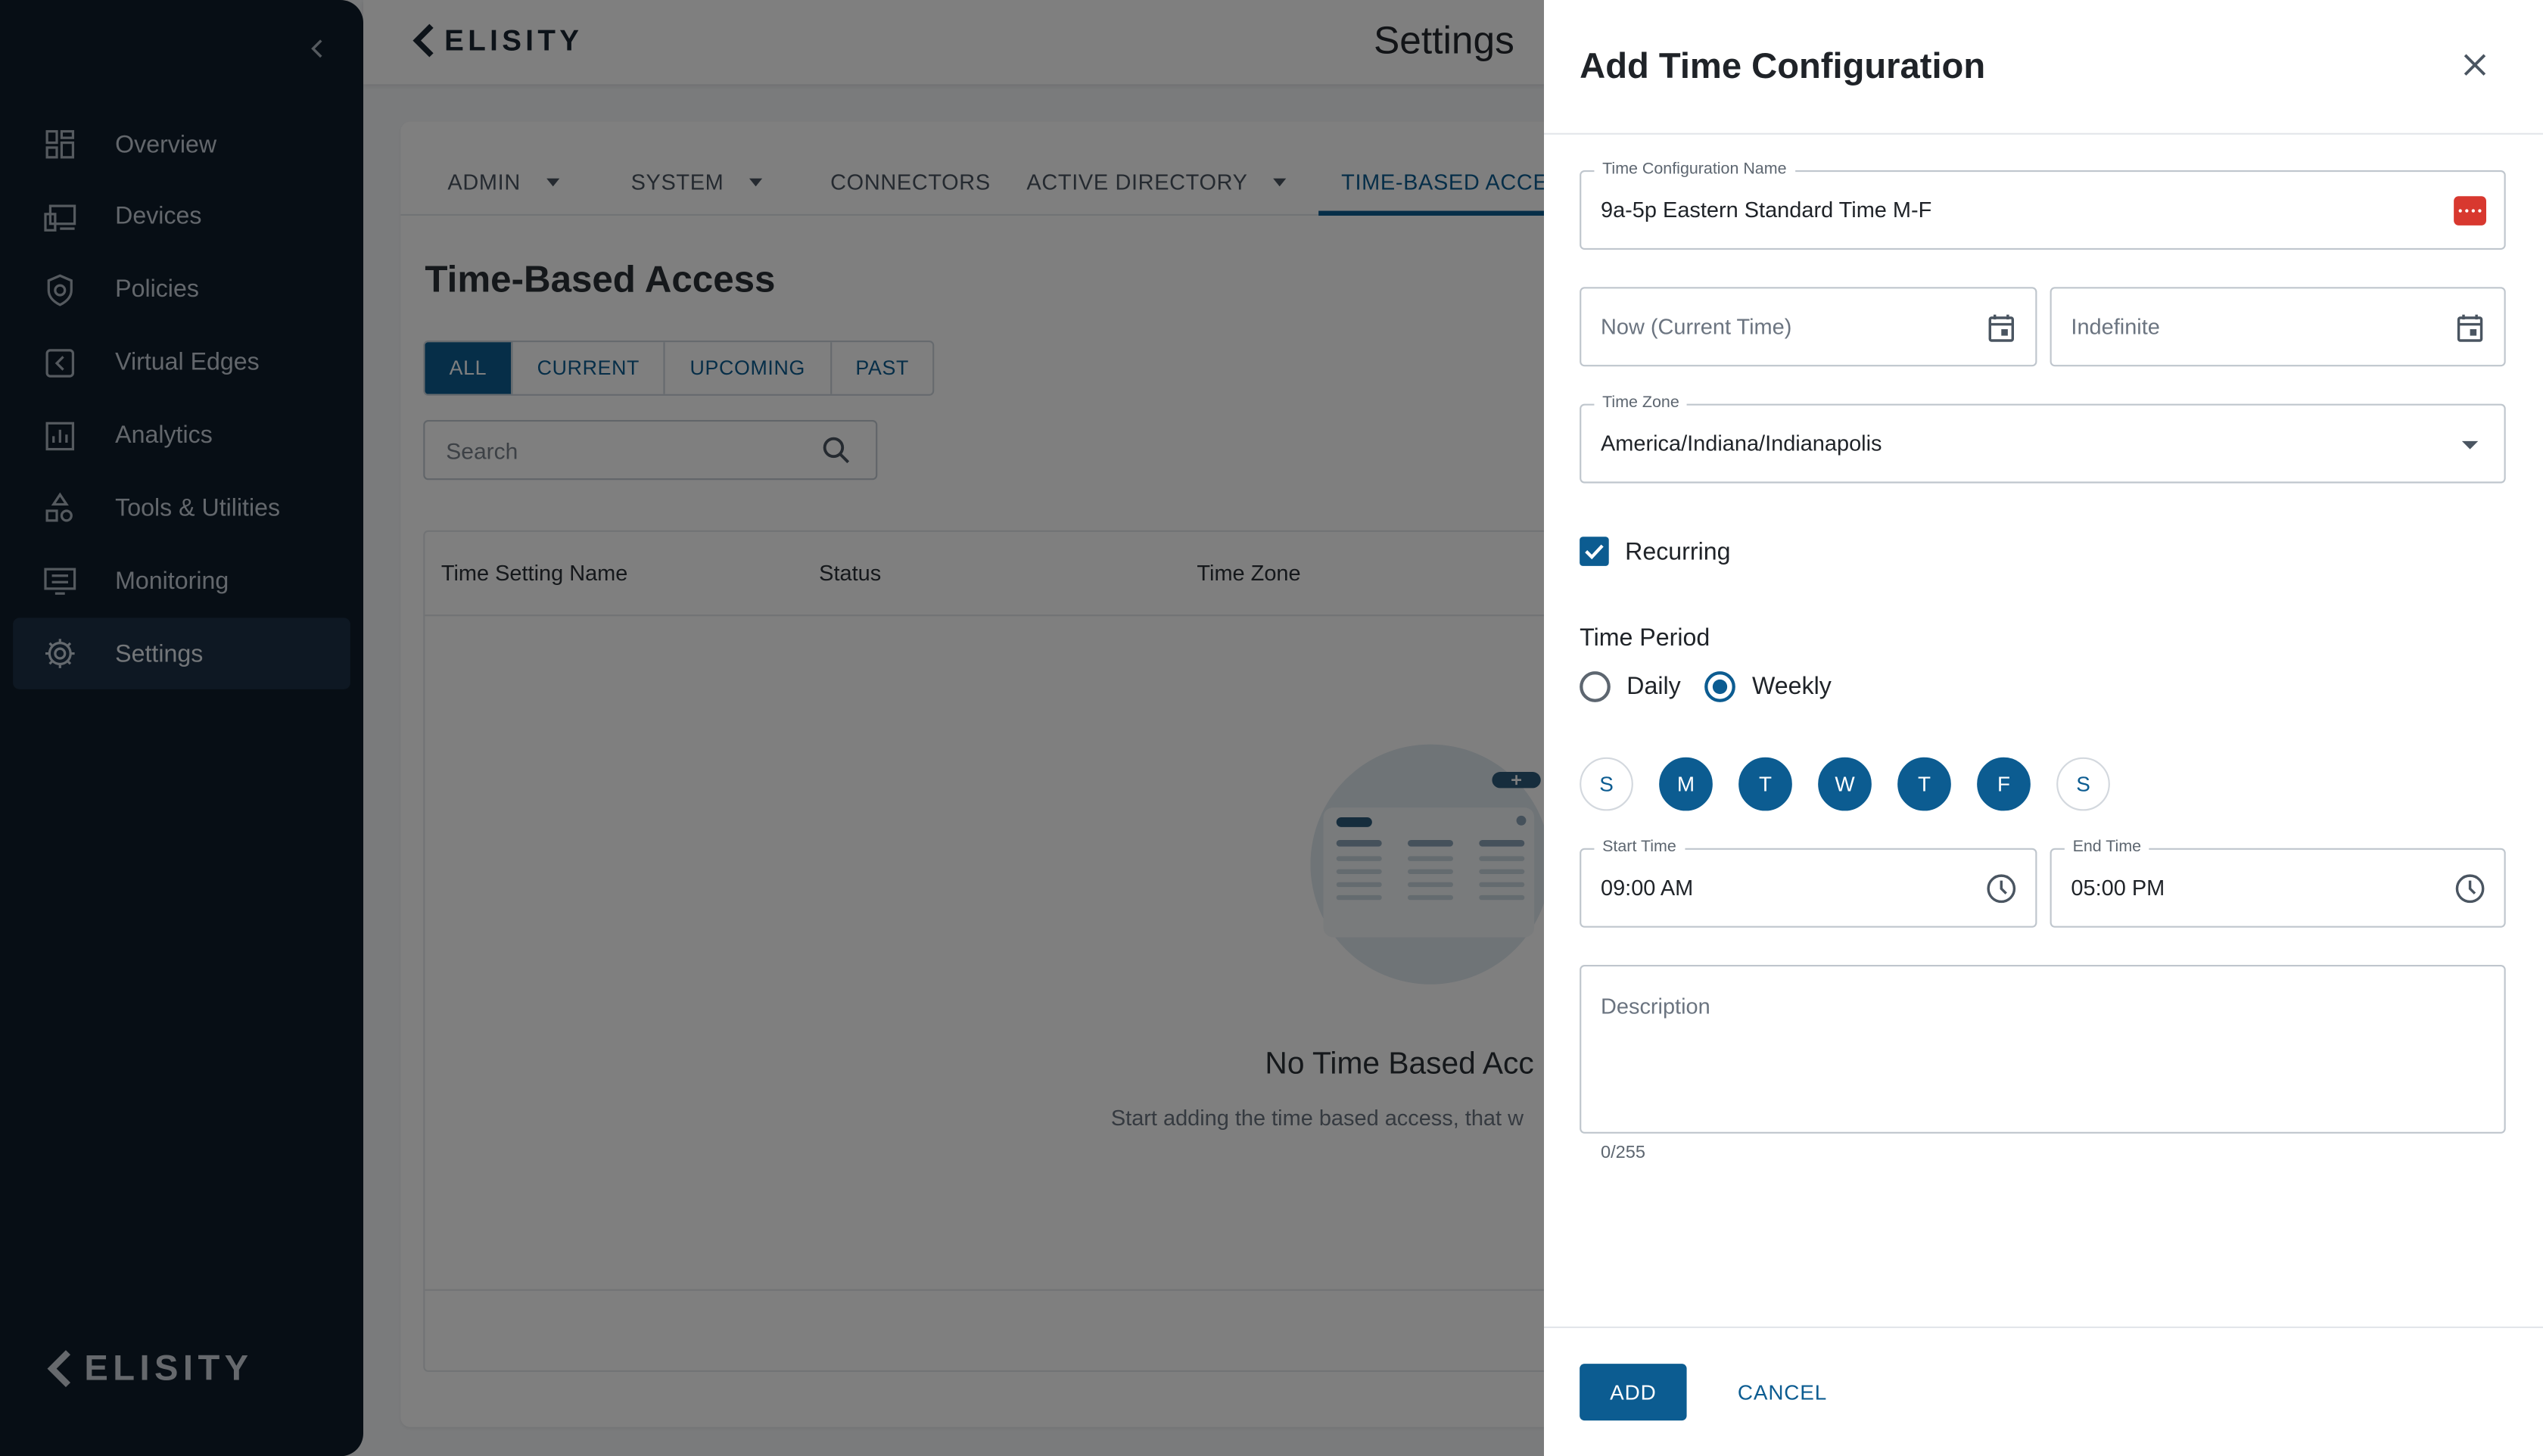  What do you see at coordinates (2106, 848) in the screenshot?
I see `field-label: End Time` at bounding box center [2106, 848].